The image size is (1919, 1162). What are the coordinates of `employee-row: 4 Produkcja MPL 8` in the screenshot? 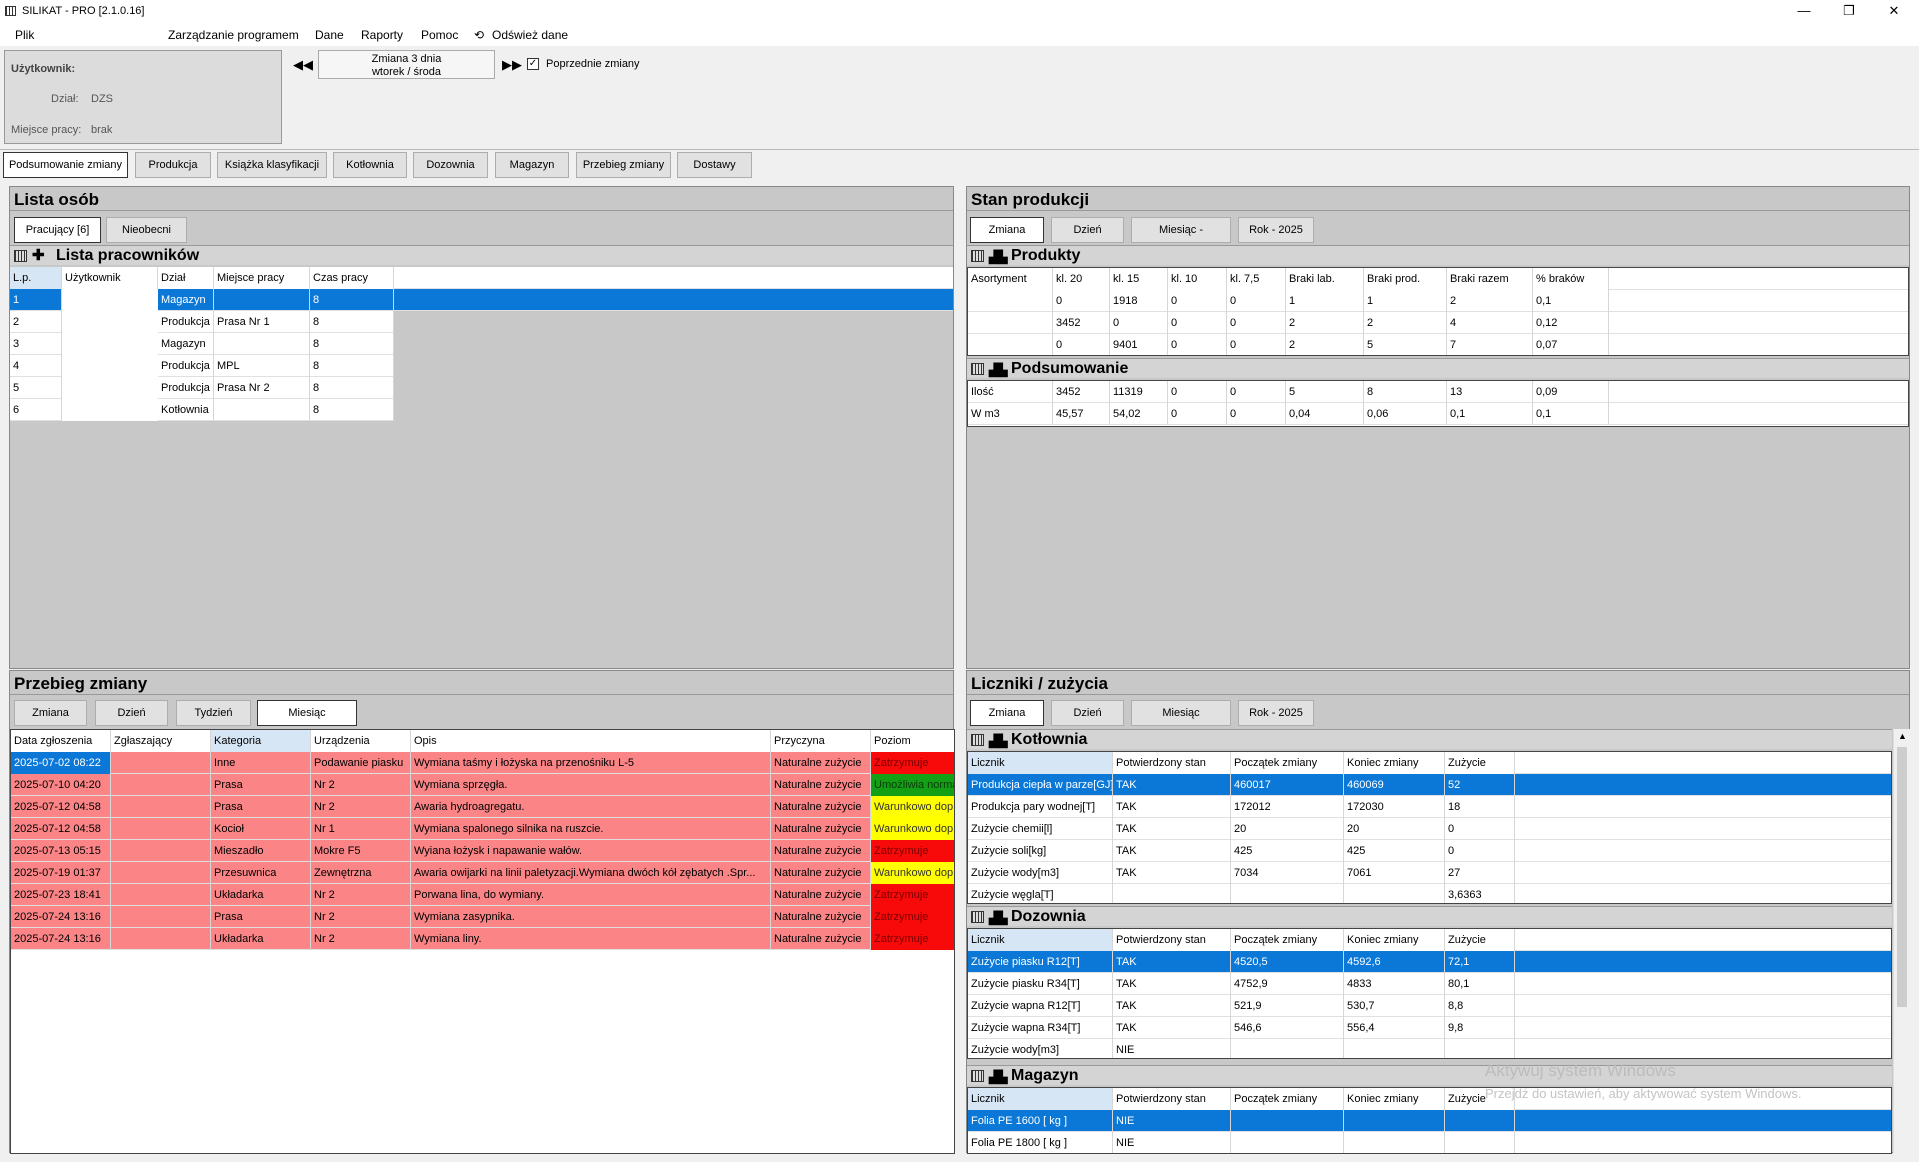 It's located at (202, 366).